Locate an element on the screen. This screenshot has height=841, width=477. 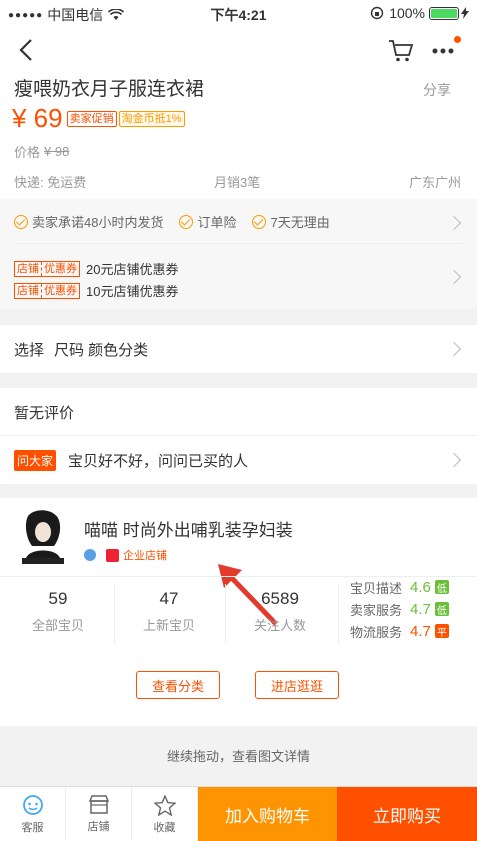
promise-item: 订单险 is located at coordinates (207, 221).